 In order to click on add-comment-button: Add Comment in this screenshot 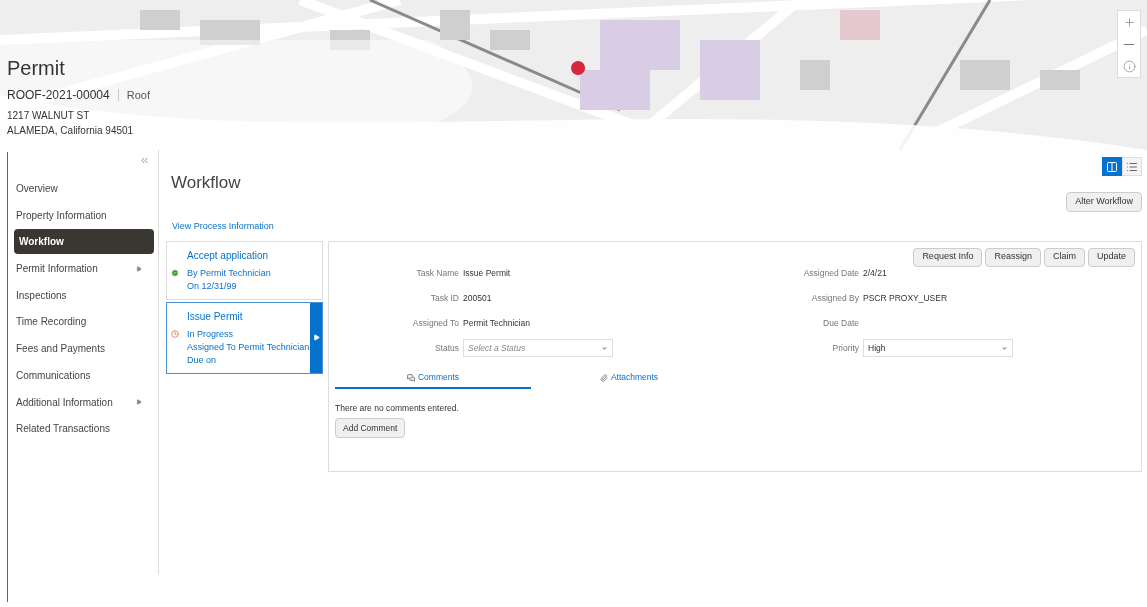, I will do `click(370, 428)`.